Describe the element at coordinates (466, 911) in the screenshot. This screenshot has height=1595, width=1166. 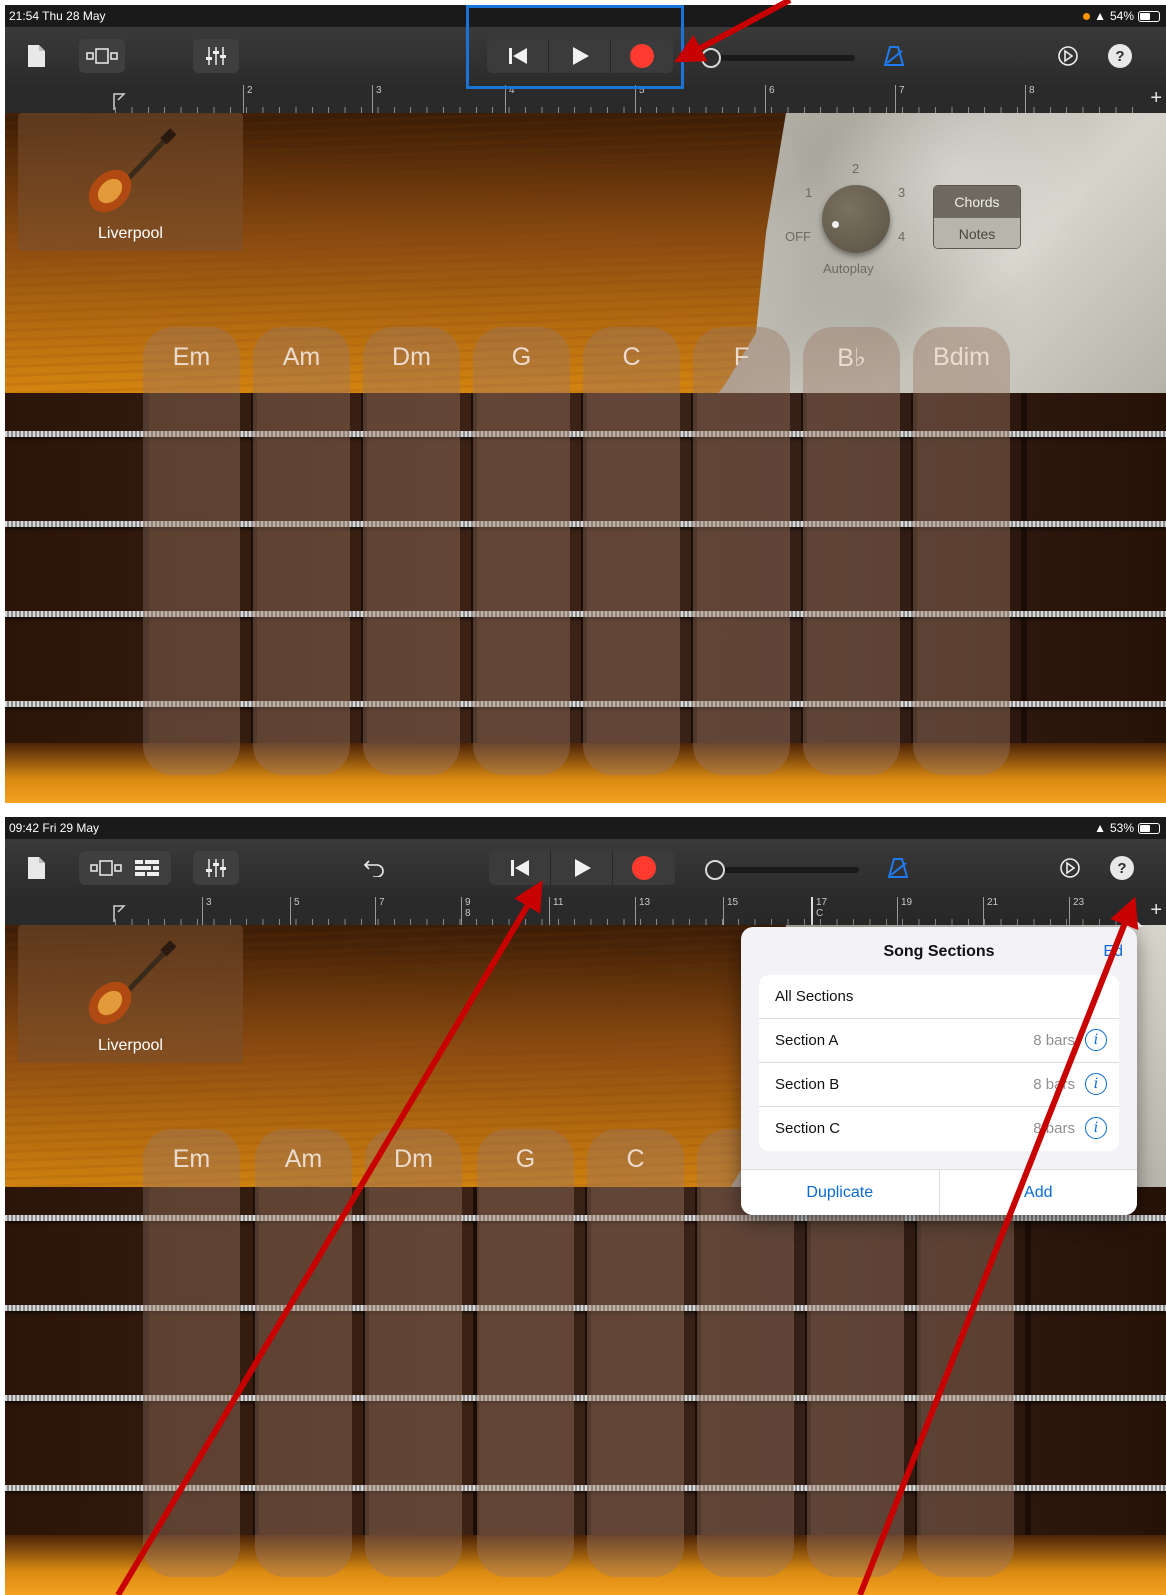
I see `ruler-bar-label: 98` at that location.